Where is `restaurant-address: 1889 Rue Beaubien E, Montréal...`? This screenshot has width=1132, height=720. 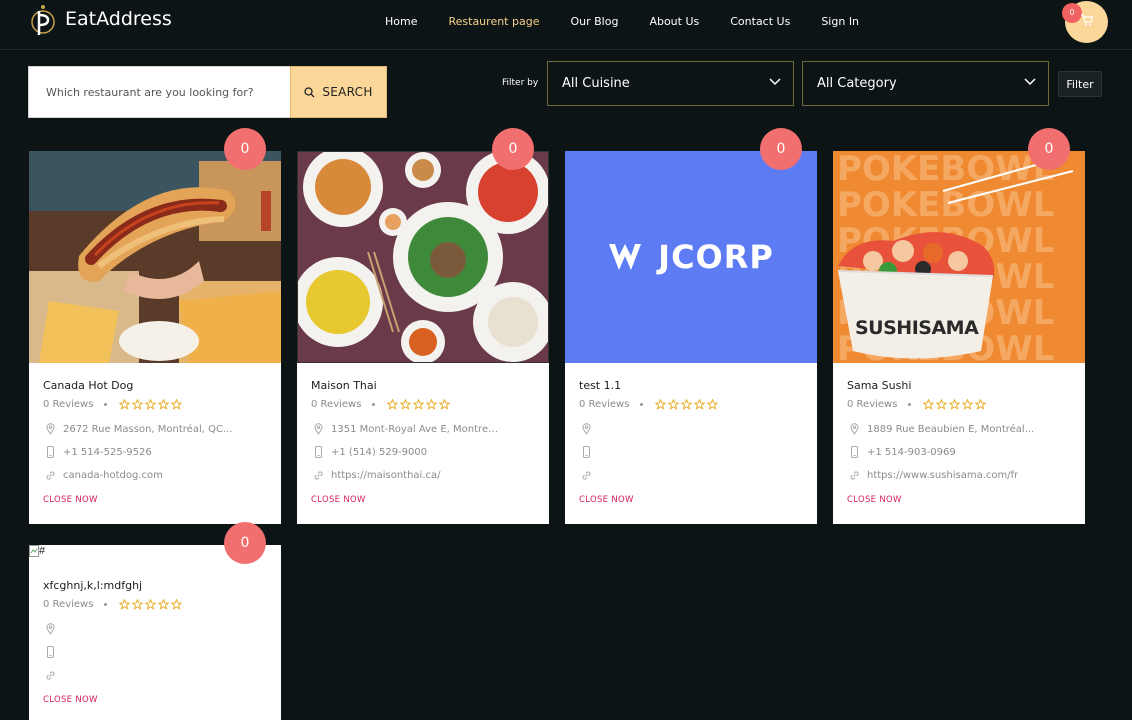 restaurant-address: 1889 Rue Beaubien E, Montréal... is located at coordinates (951, 429).